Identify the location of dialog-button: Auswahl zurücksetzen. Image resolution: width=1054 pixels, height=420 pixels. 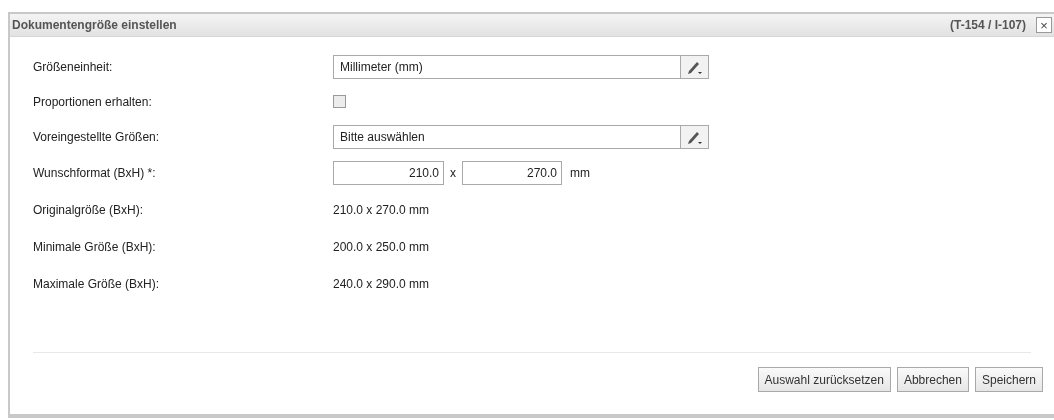
(824, 379).